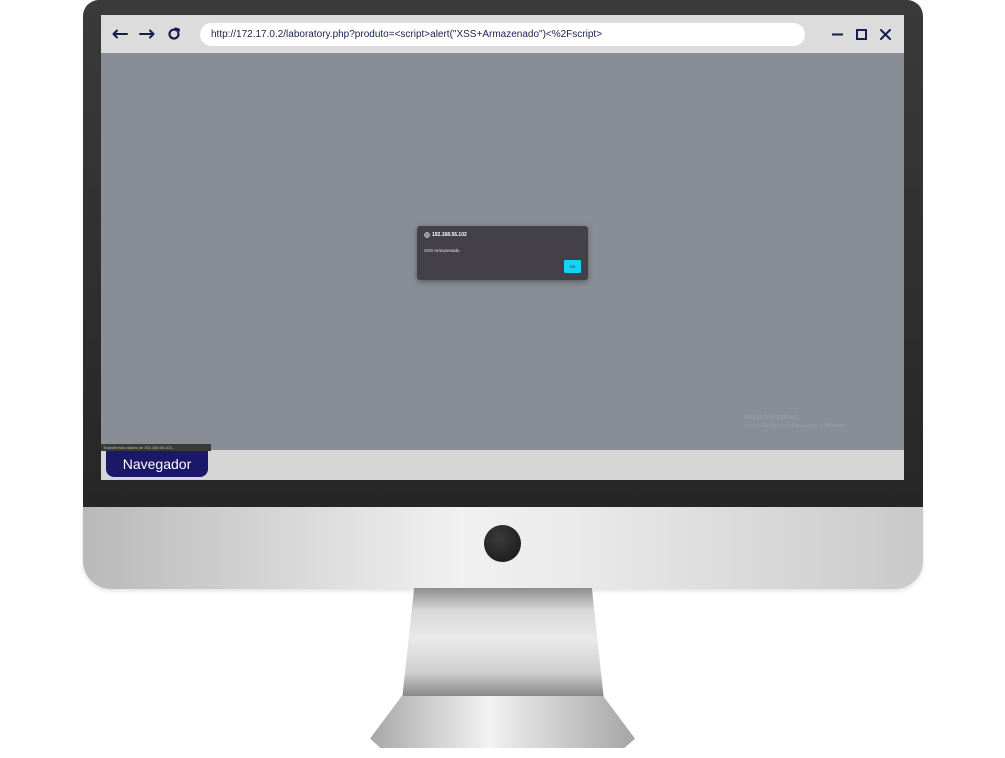 The image size is (1005, 758). Describe the element at coordinates (449, 235) in the screenshot. I see `dialog-origin-text: 192.168.56.102` at that location.